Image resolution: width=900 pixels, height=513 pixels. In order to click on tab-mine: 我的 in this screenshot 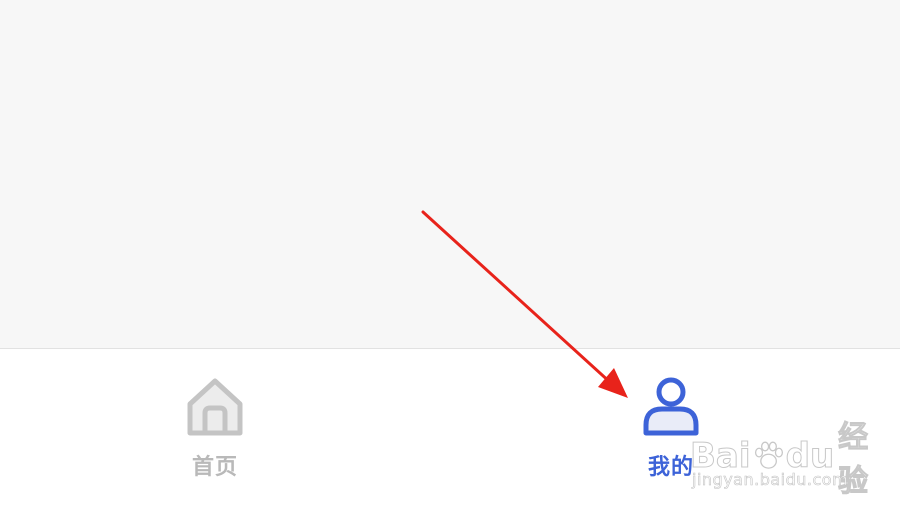, I will do `click(671, 430)`.